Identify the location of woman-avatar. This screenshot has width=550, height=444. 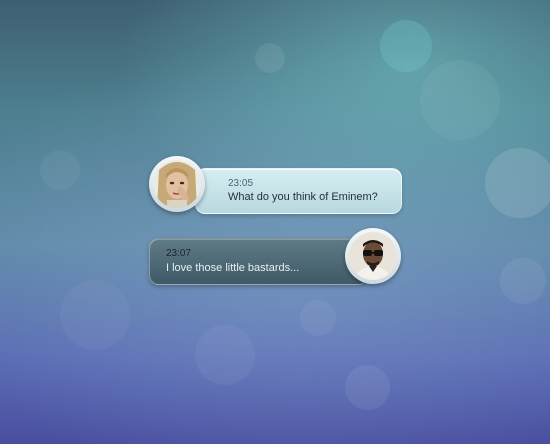
(177, 184).